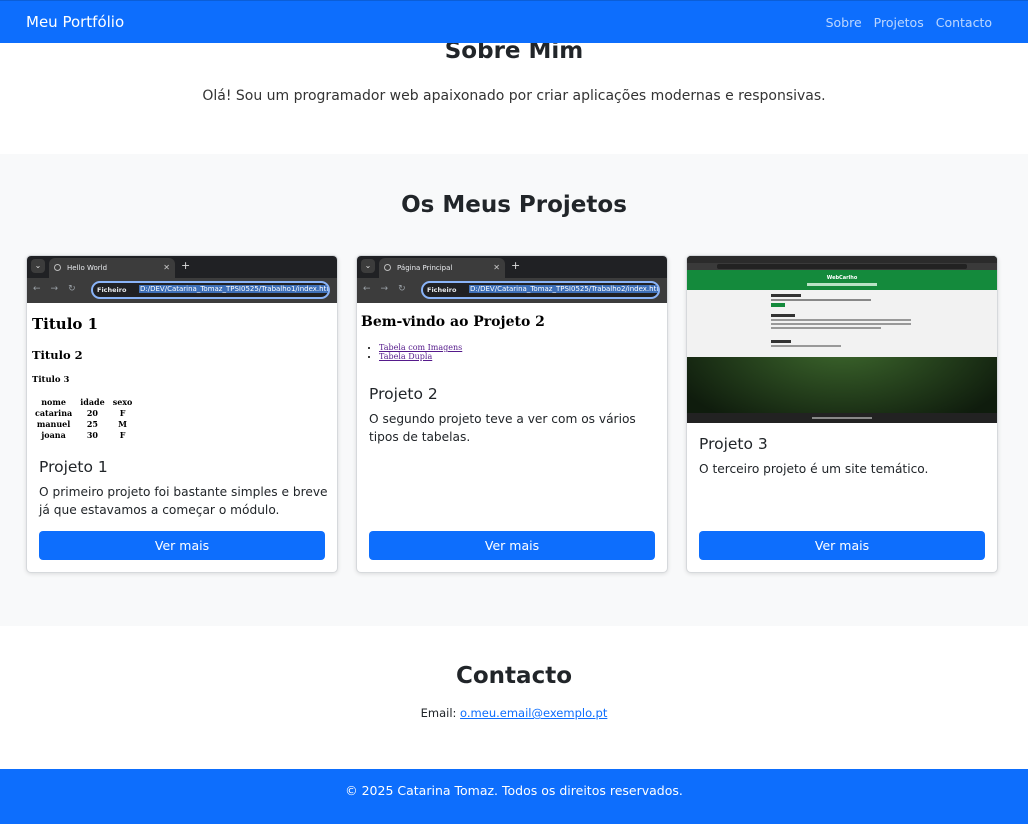  I want to click on navbar: Meu Portfólio Sobre Projetos Contacto, so click(514, 21).